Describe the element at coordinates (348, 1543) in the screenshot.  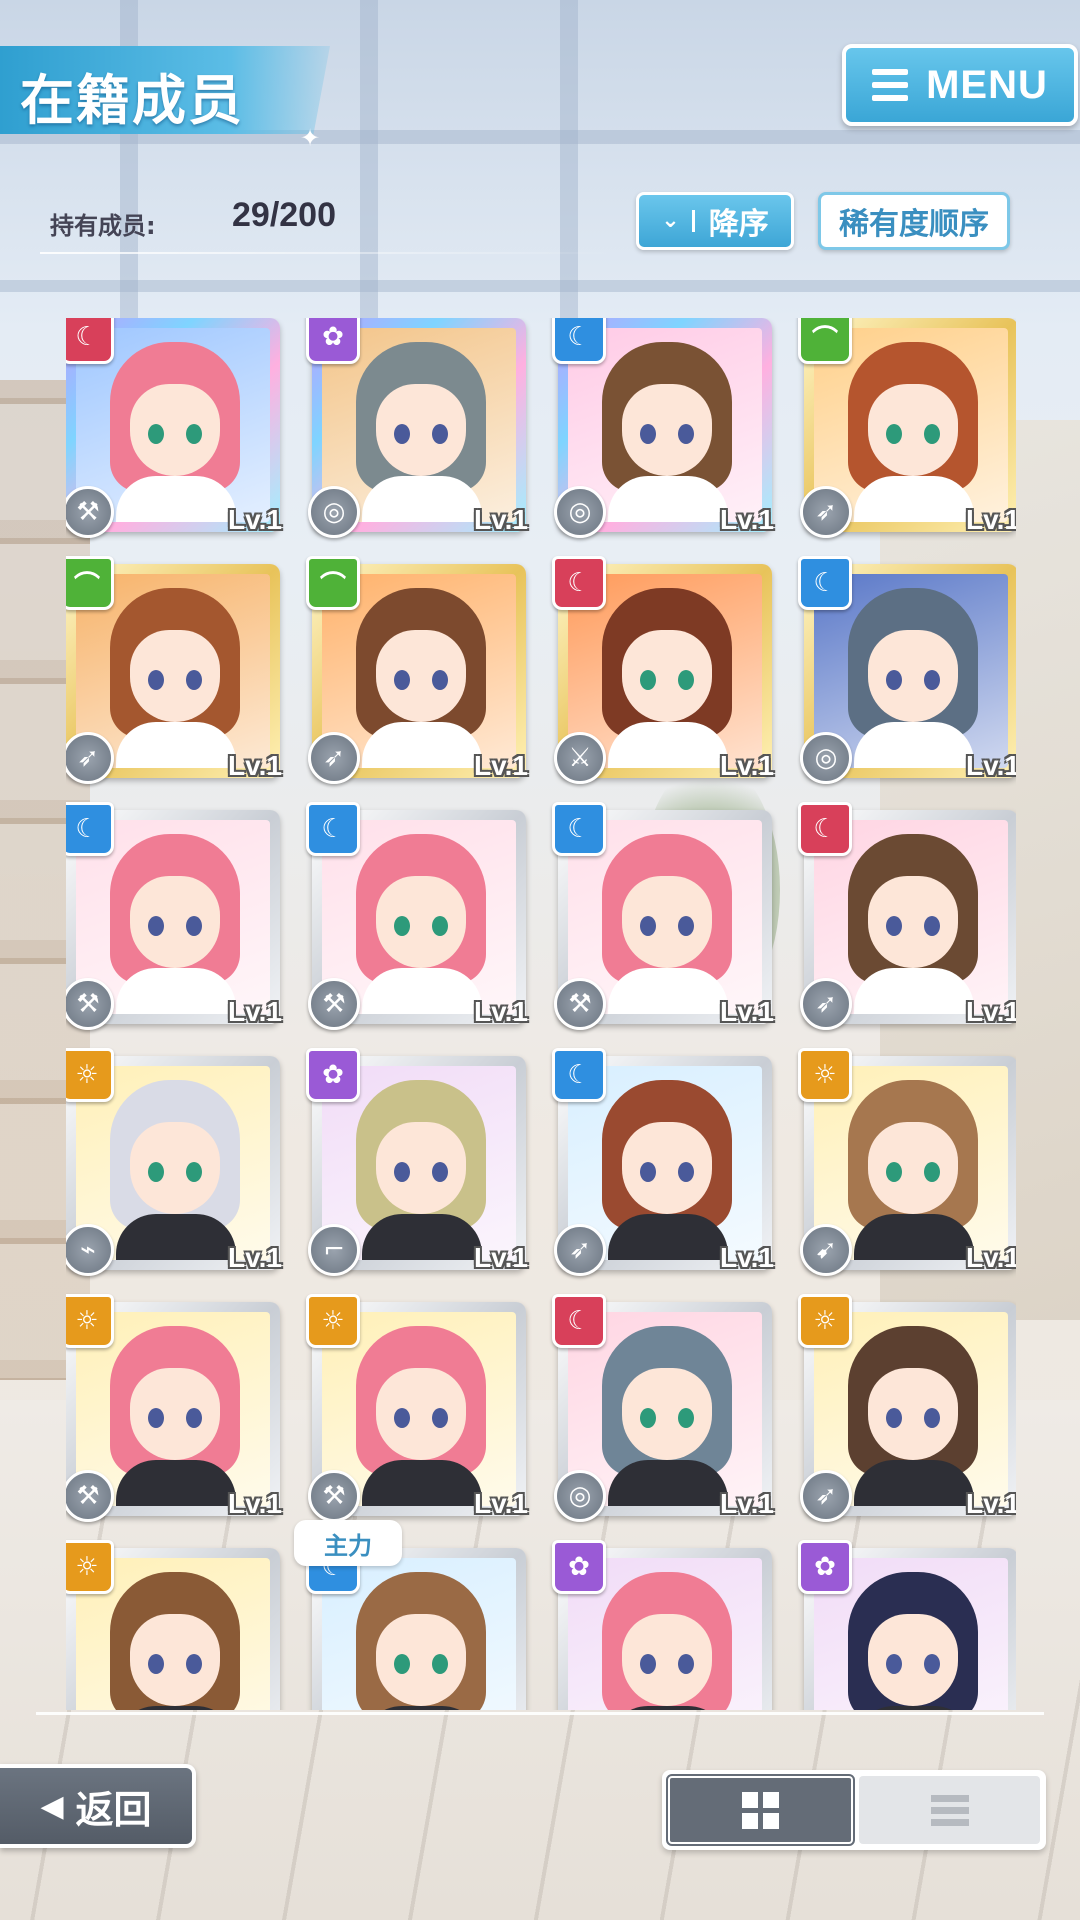
I see `leader-tag: 主力` at that location.